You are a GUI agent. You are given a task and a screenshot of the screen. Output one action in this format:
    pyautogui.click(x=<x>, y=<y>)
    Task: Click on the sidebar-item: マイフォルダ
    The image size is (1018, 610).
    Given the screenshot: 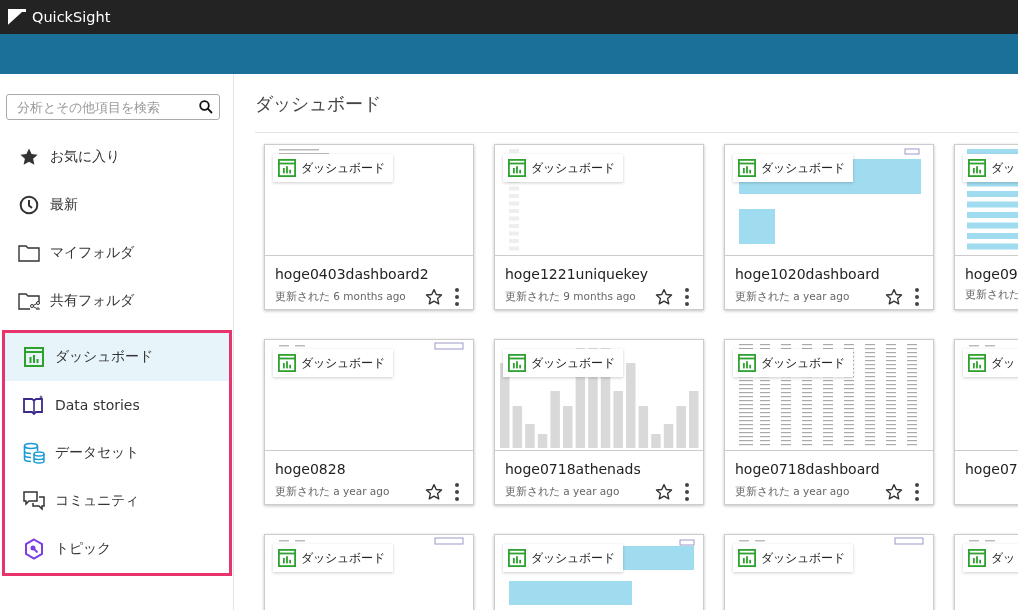 What is the action you would take?
    pyautogui.click(x=116, y=253)
    